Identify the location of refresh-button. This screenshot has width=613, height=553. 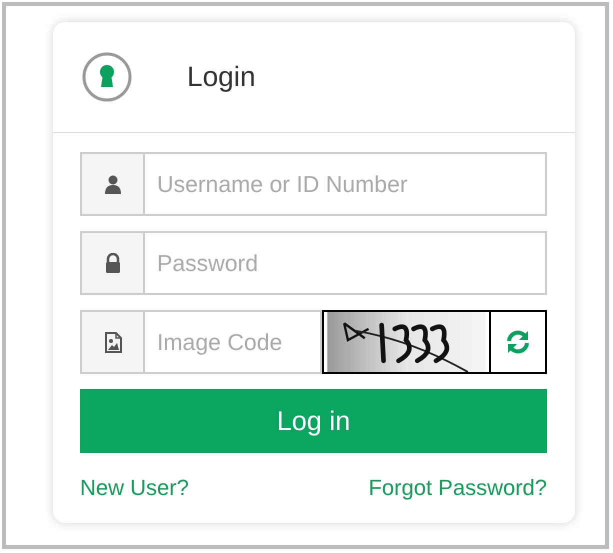
(519, 342).